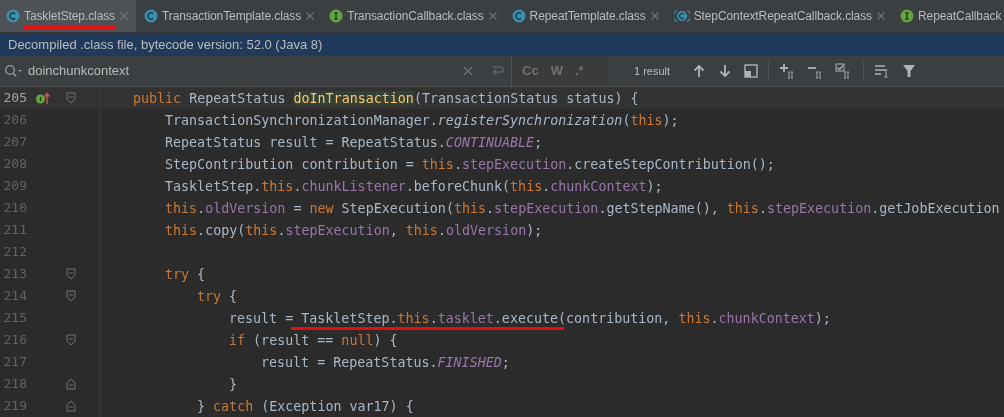 This screenshot has height=417, width=1004. I want to click on filter-icon, so click(909, 71).